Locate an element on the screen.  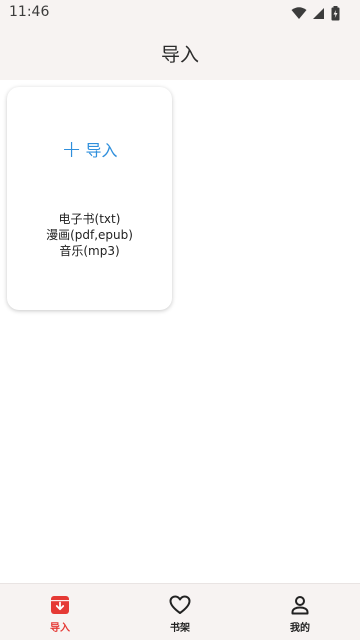
app-bar: 导入 is located at coordinates (180, 53).